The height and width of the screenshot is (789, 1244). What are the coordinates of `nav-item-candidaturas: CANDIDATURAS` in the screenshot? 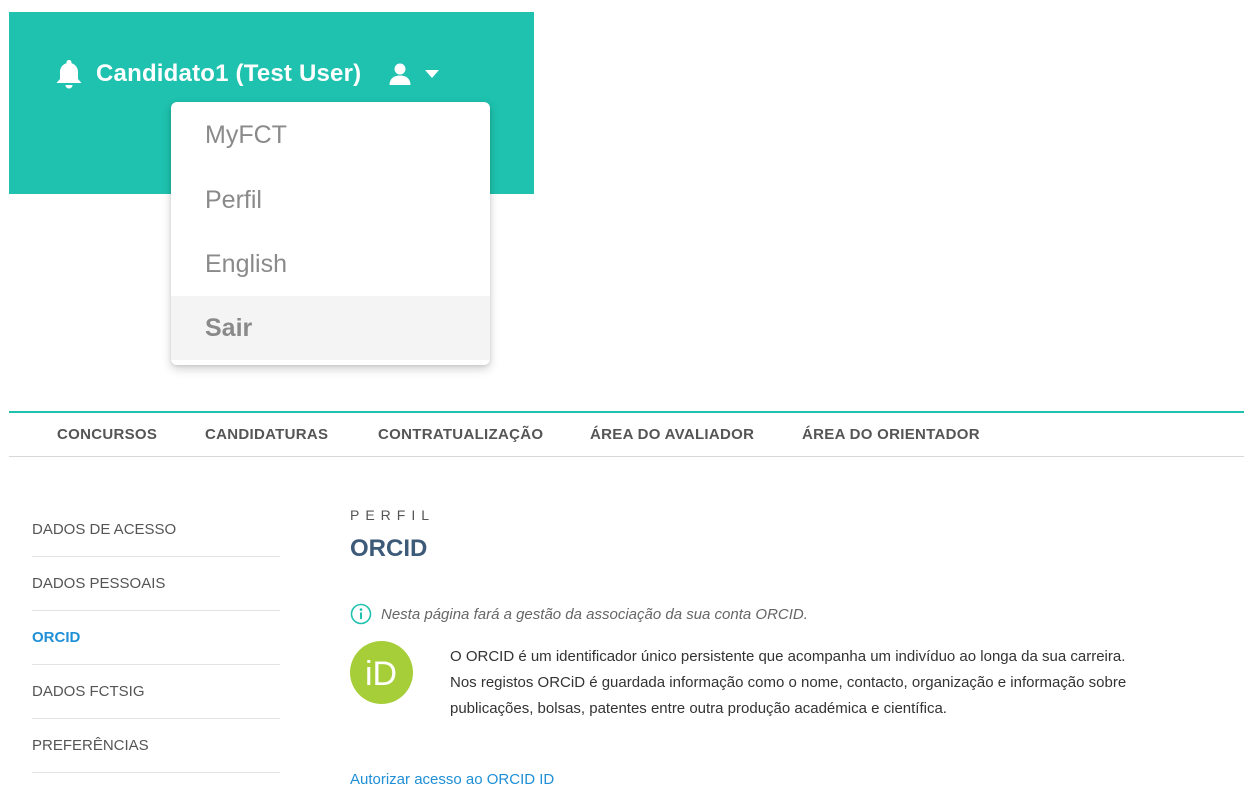 It's located at (266, 434).